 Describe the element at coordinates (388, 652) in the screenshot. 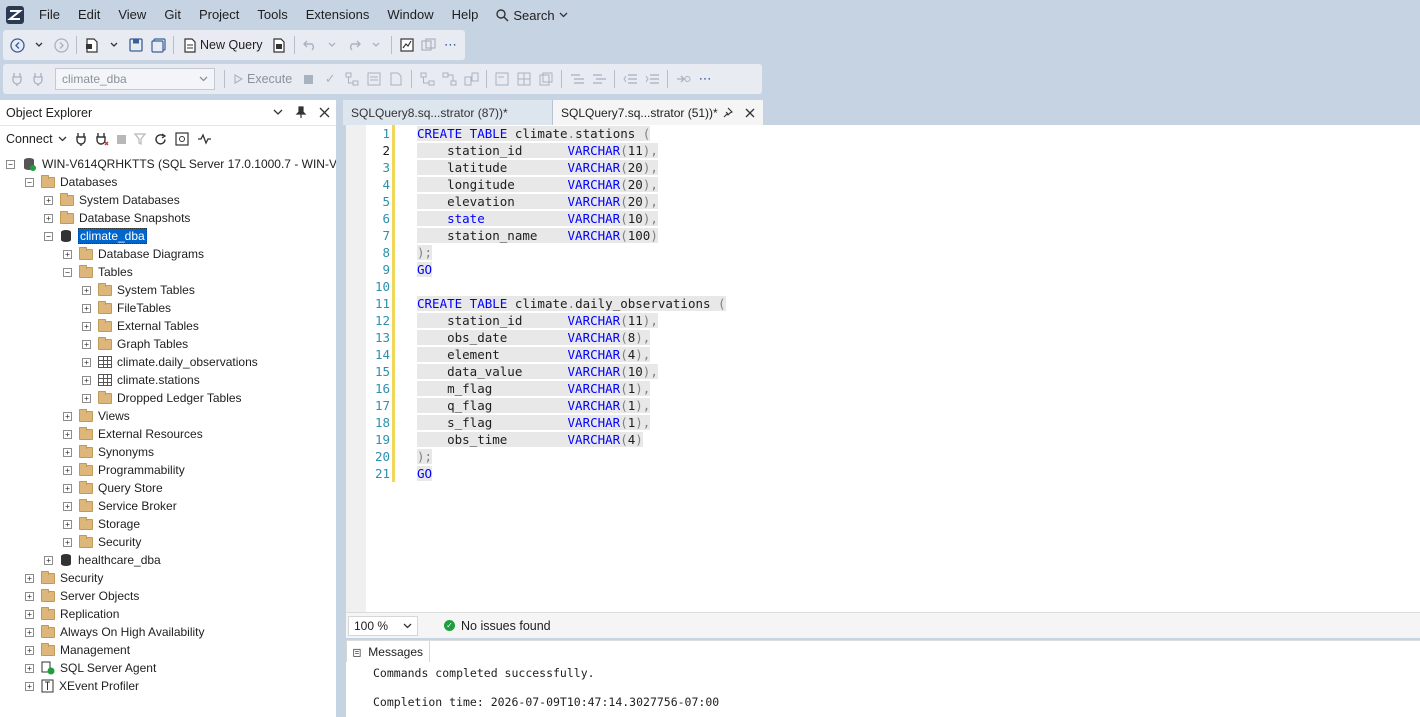

I see `tab-messages: Messages` at that location.